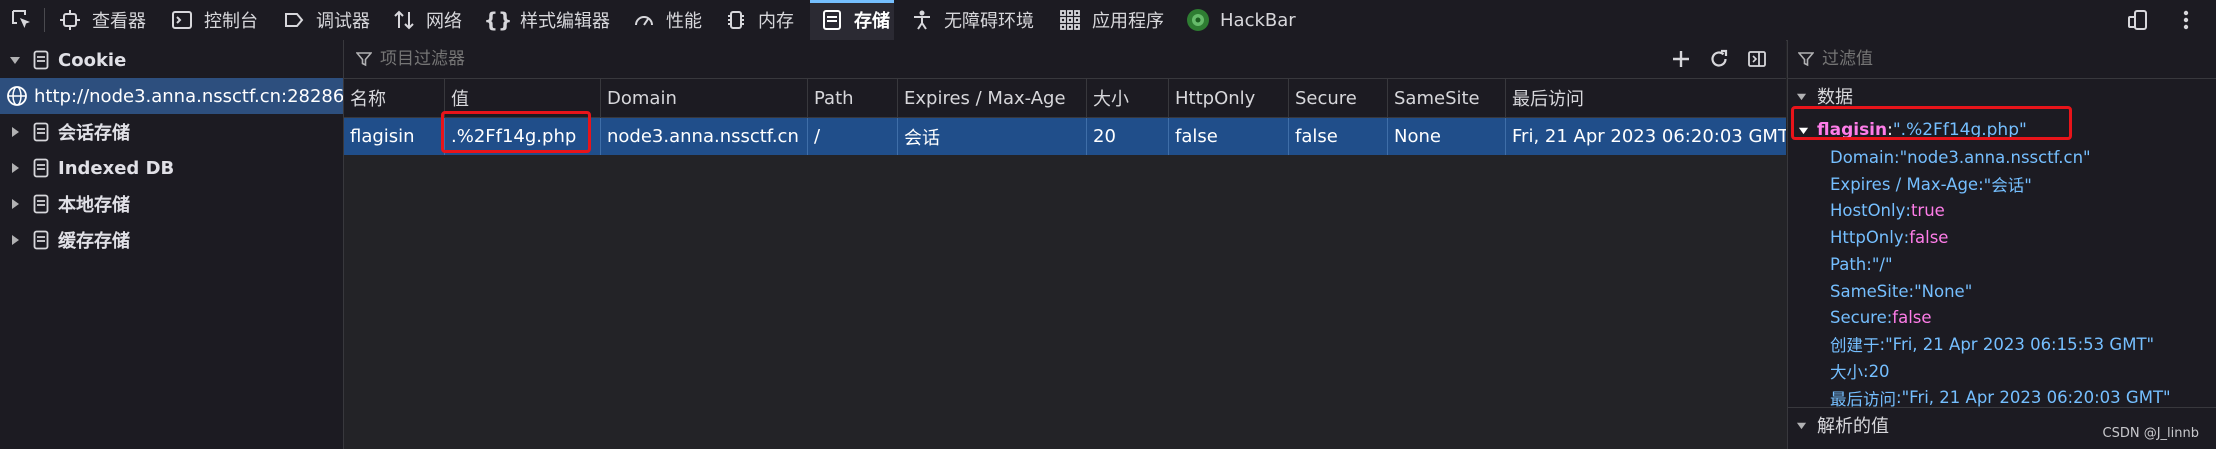  What do you see at coordinates (1646, 136) in the screenshot?
I see `cell-last-accessed: Fri, 21 Apr 2023 06:20:03 GMT` at bounding box center [1646, 136].